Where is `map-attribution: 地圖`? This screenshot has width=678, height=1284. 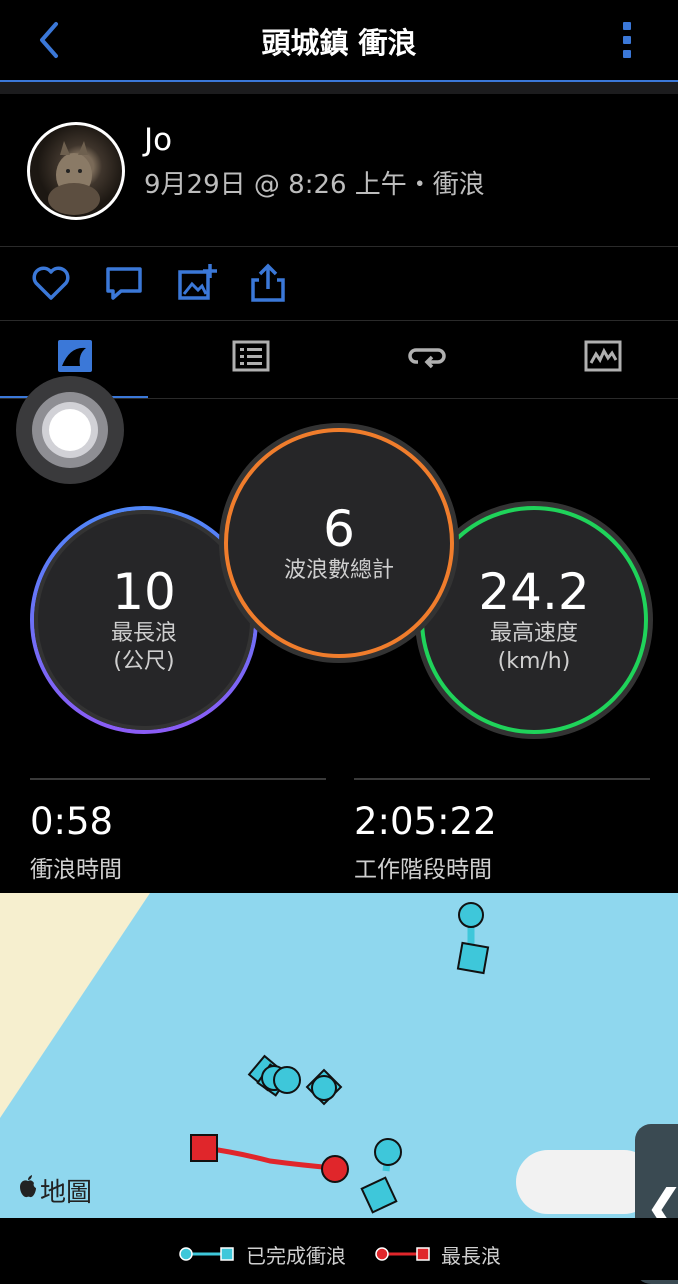
map-attribution: 地圖 is located at coordinates (66, 1193).